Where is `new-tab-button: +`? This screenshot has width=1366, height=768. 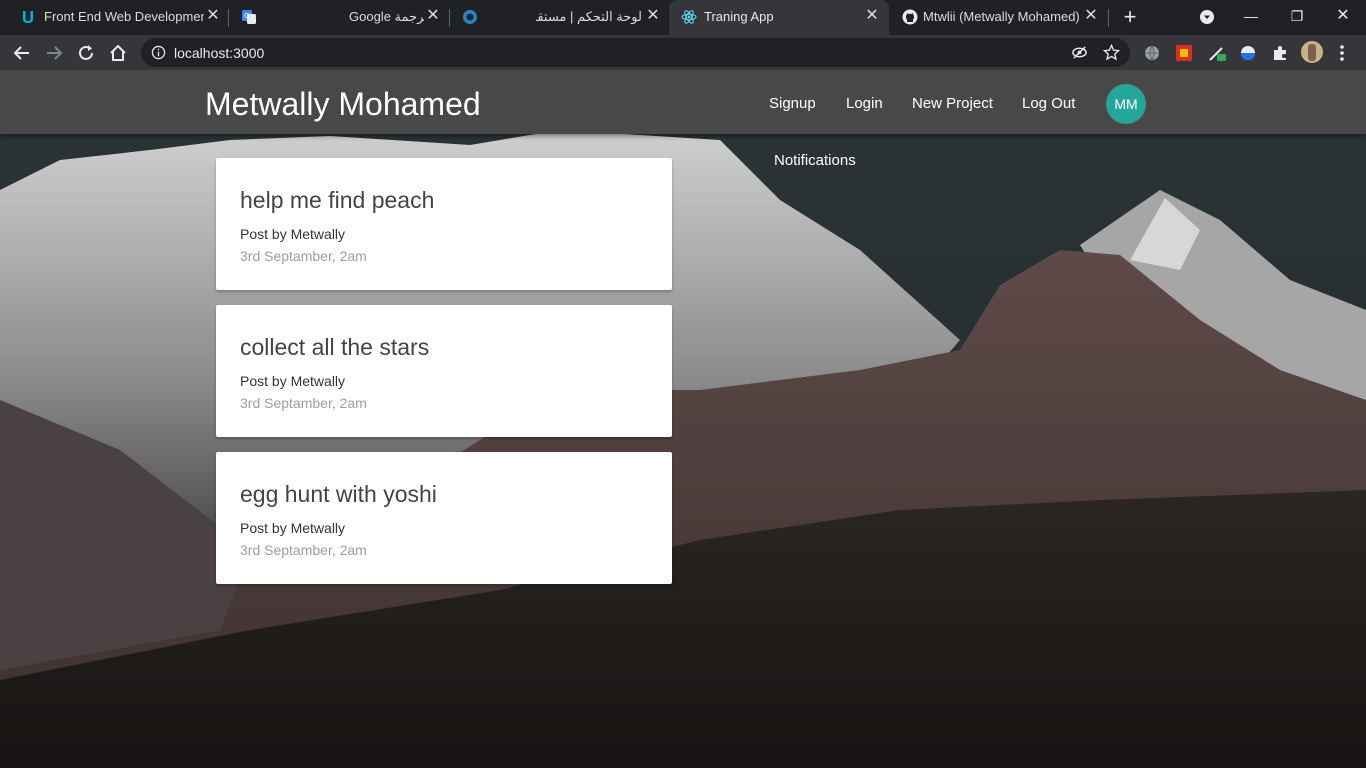
new-tab-button: + is located at coordinates (1130, 17).